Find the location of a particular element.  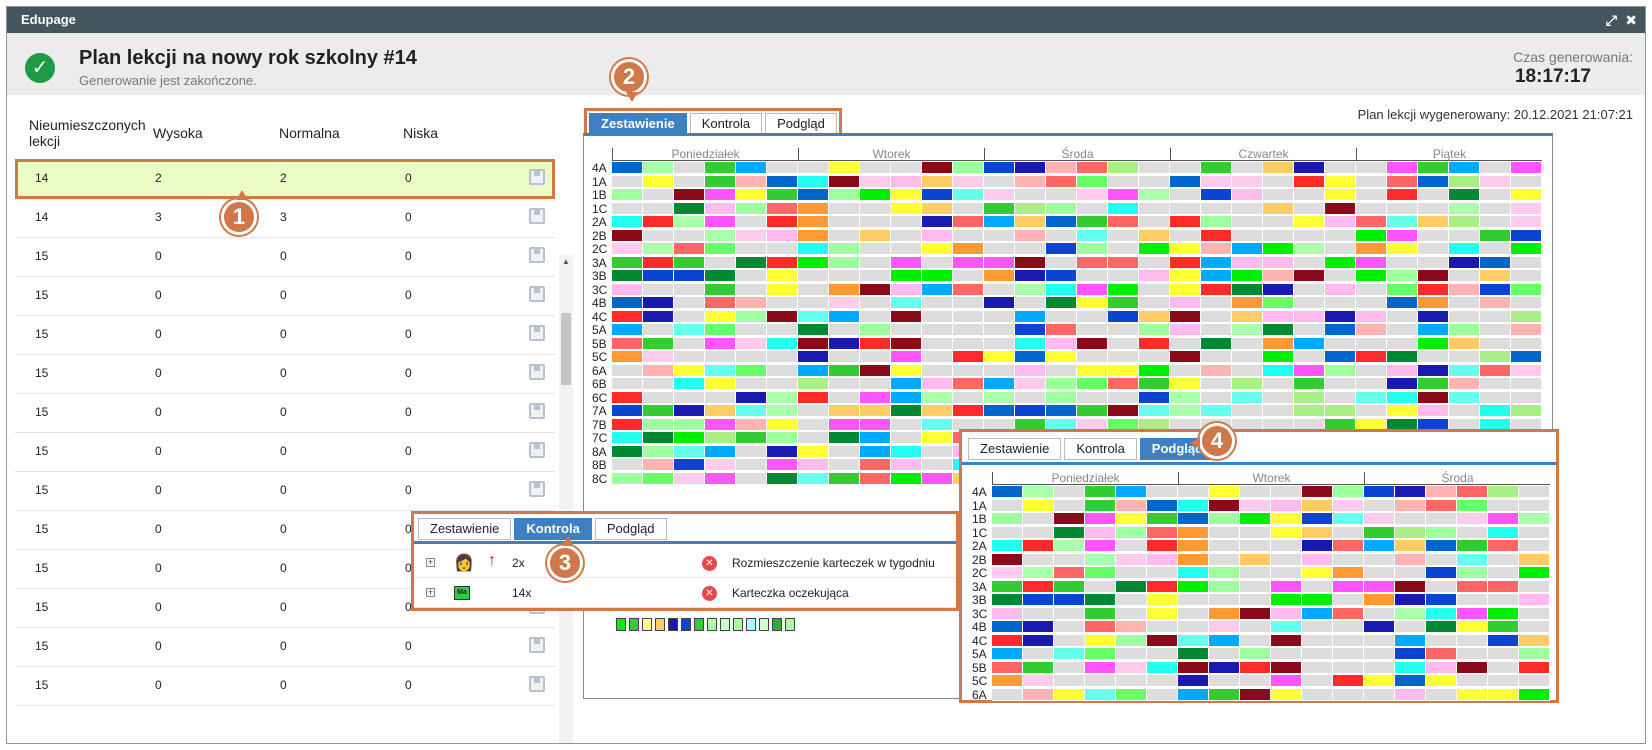

table-row: 15 0 0 0 is located at coordinates (285, 452).